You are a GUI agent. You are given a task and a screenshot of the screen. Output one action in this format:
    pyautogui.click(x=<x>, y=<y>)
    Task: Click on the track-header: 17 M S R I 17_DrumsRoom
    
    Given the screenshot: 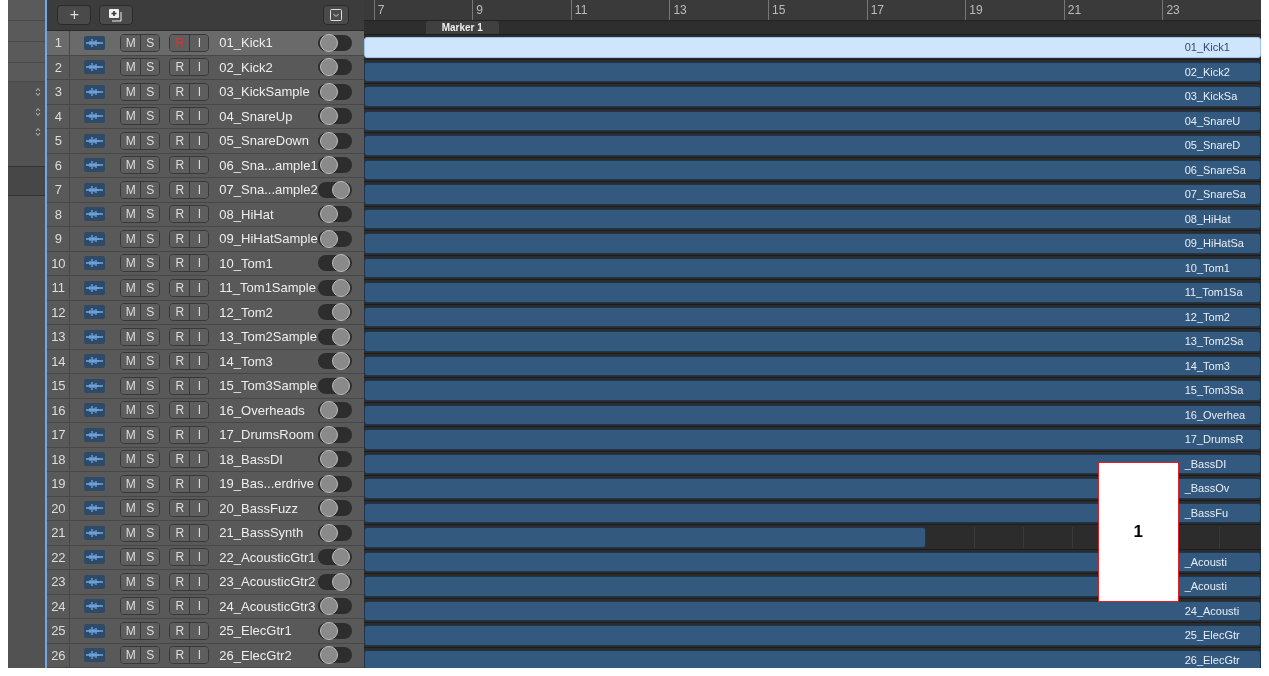 What is the action you would take?
    pyautogui.click(x=205, y=435)
    